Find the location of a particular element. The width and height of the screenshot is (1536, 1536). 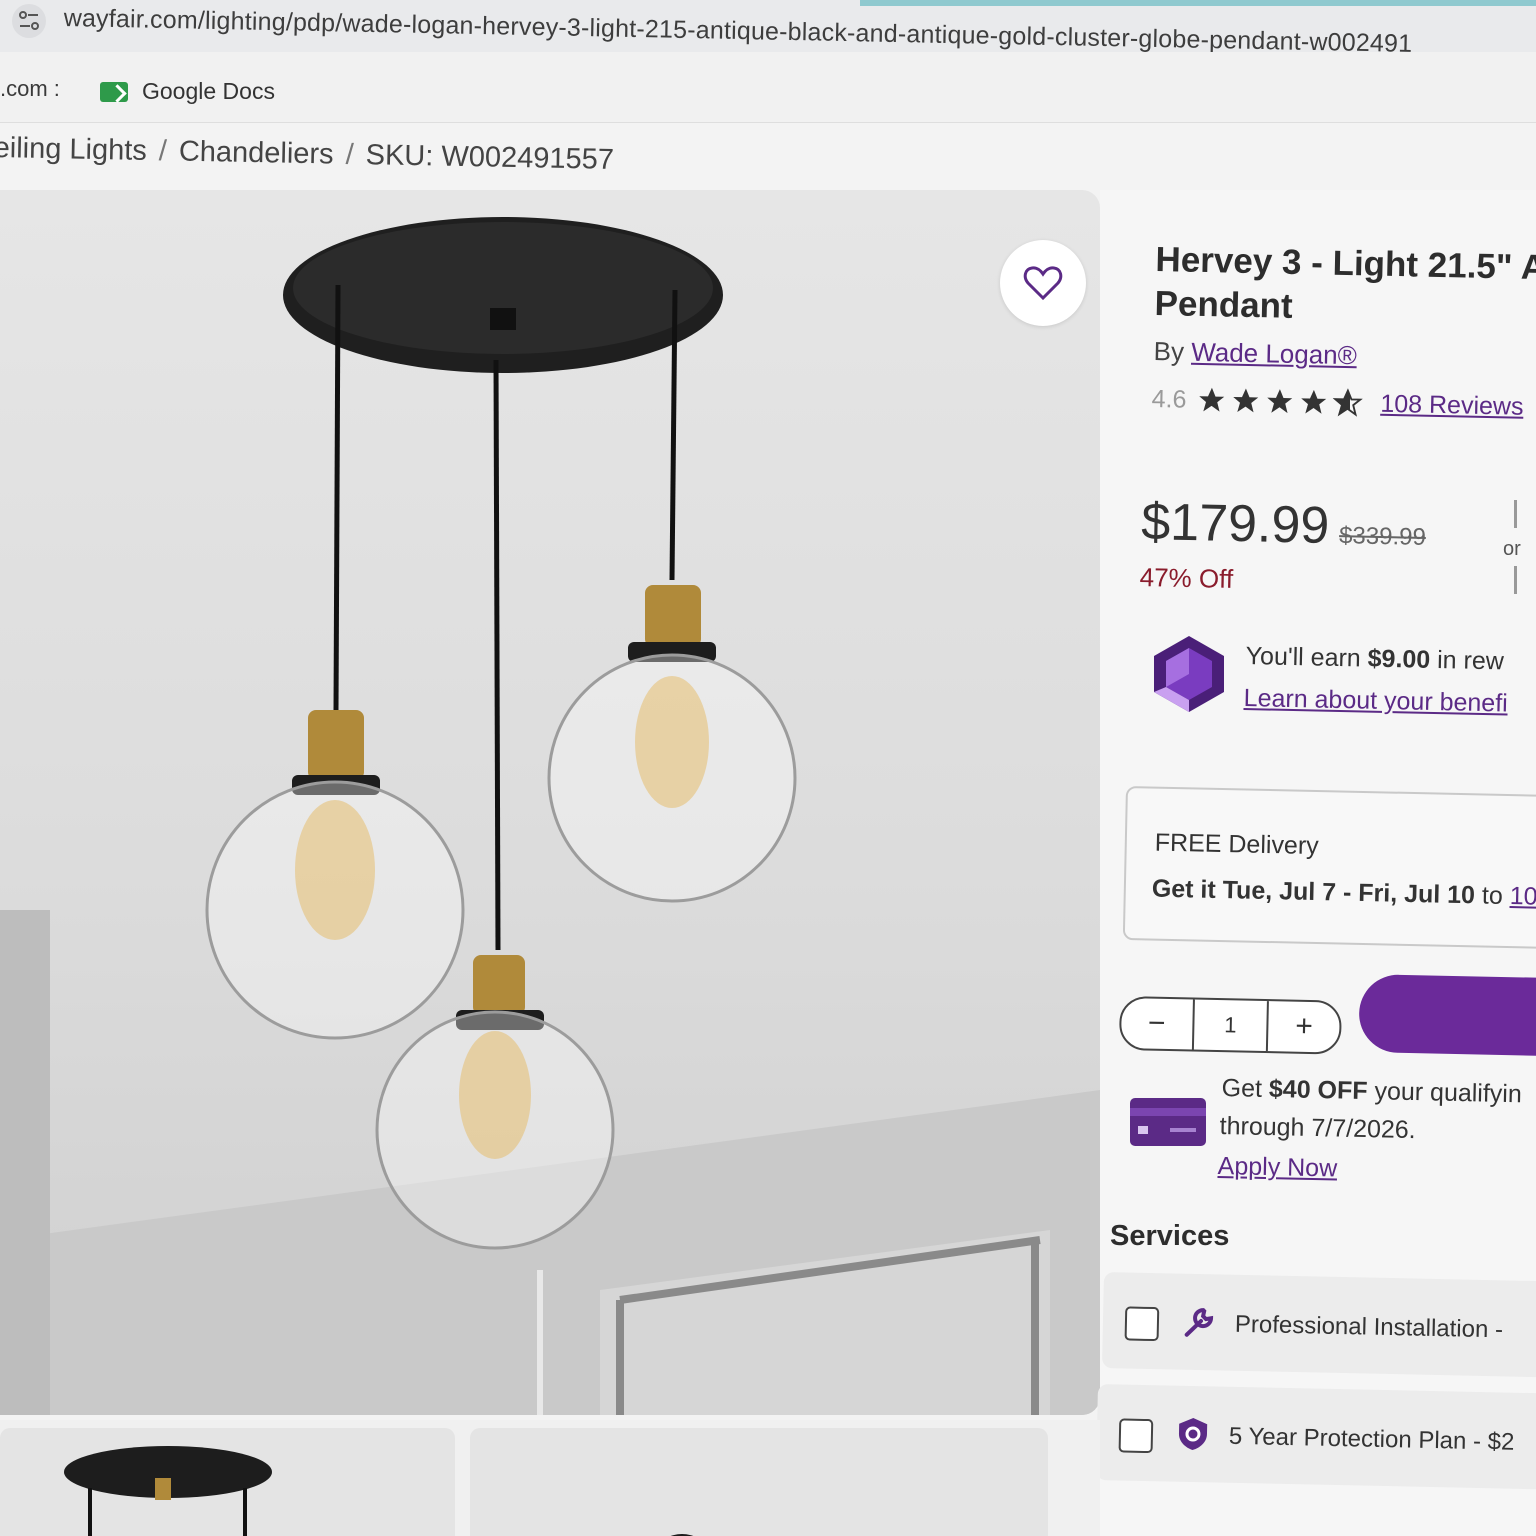

zip-code-link: 100 is located at coordinates (1522, 896).